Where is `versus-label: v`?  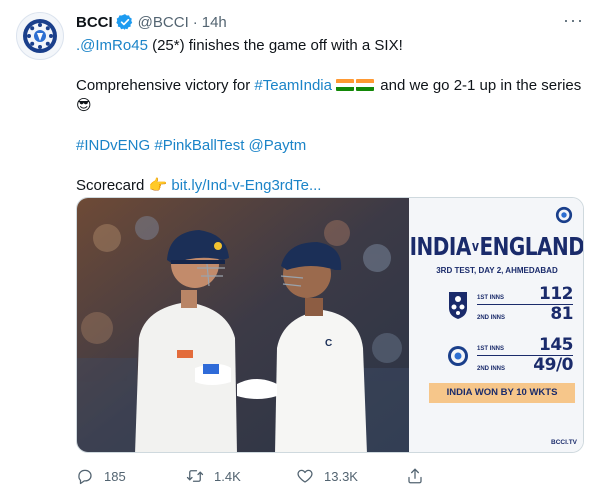
versus-label: v is located at coordinates (475, 246).